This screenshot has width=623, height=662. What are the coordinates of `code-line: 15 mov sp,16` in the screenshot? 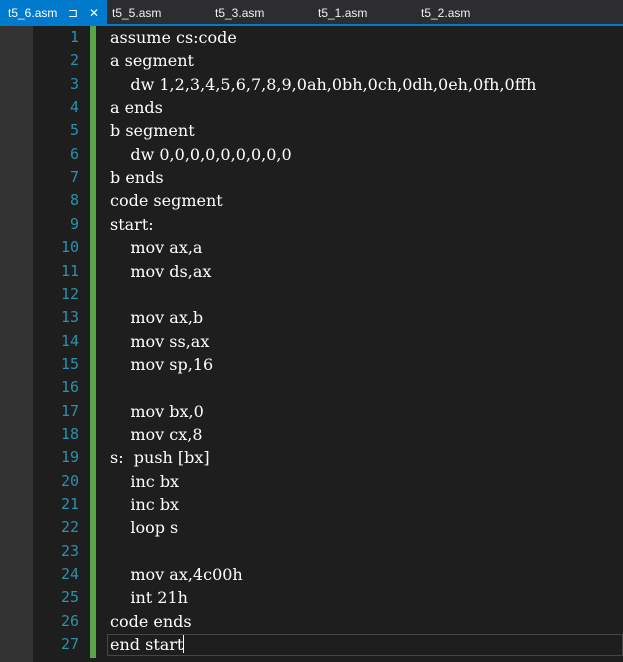 It's located at (311, 364).